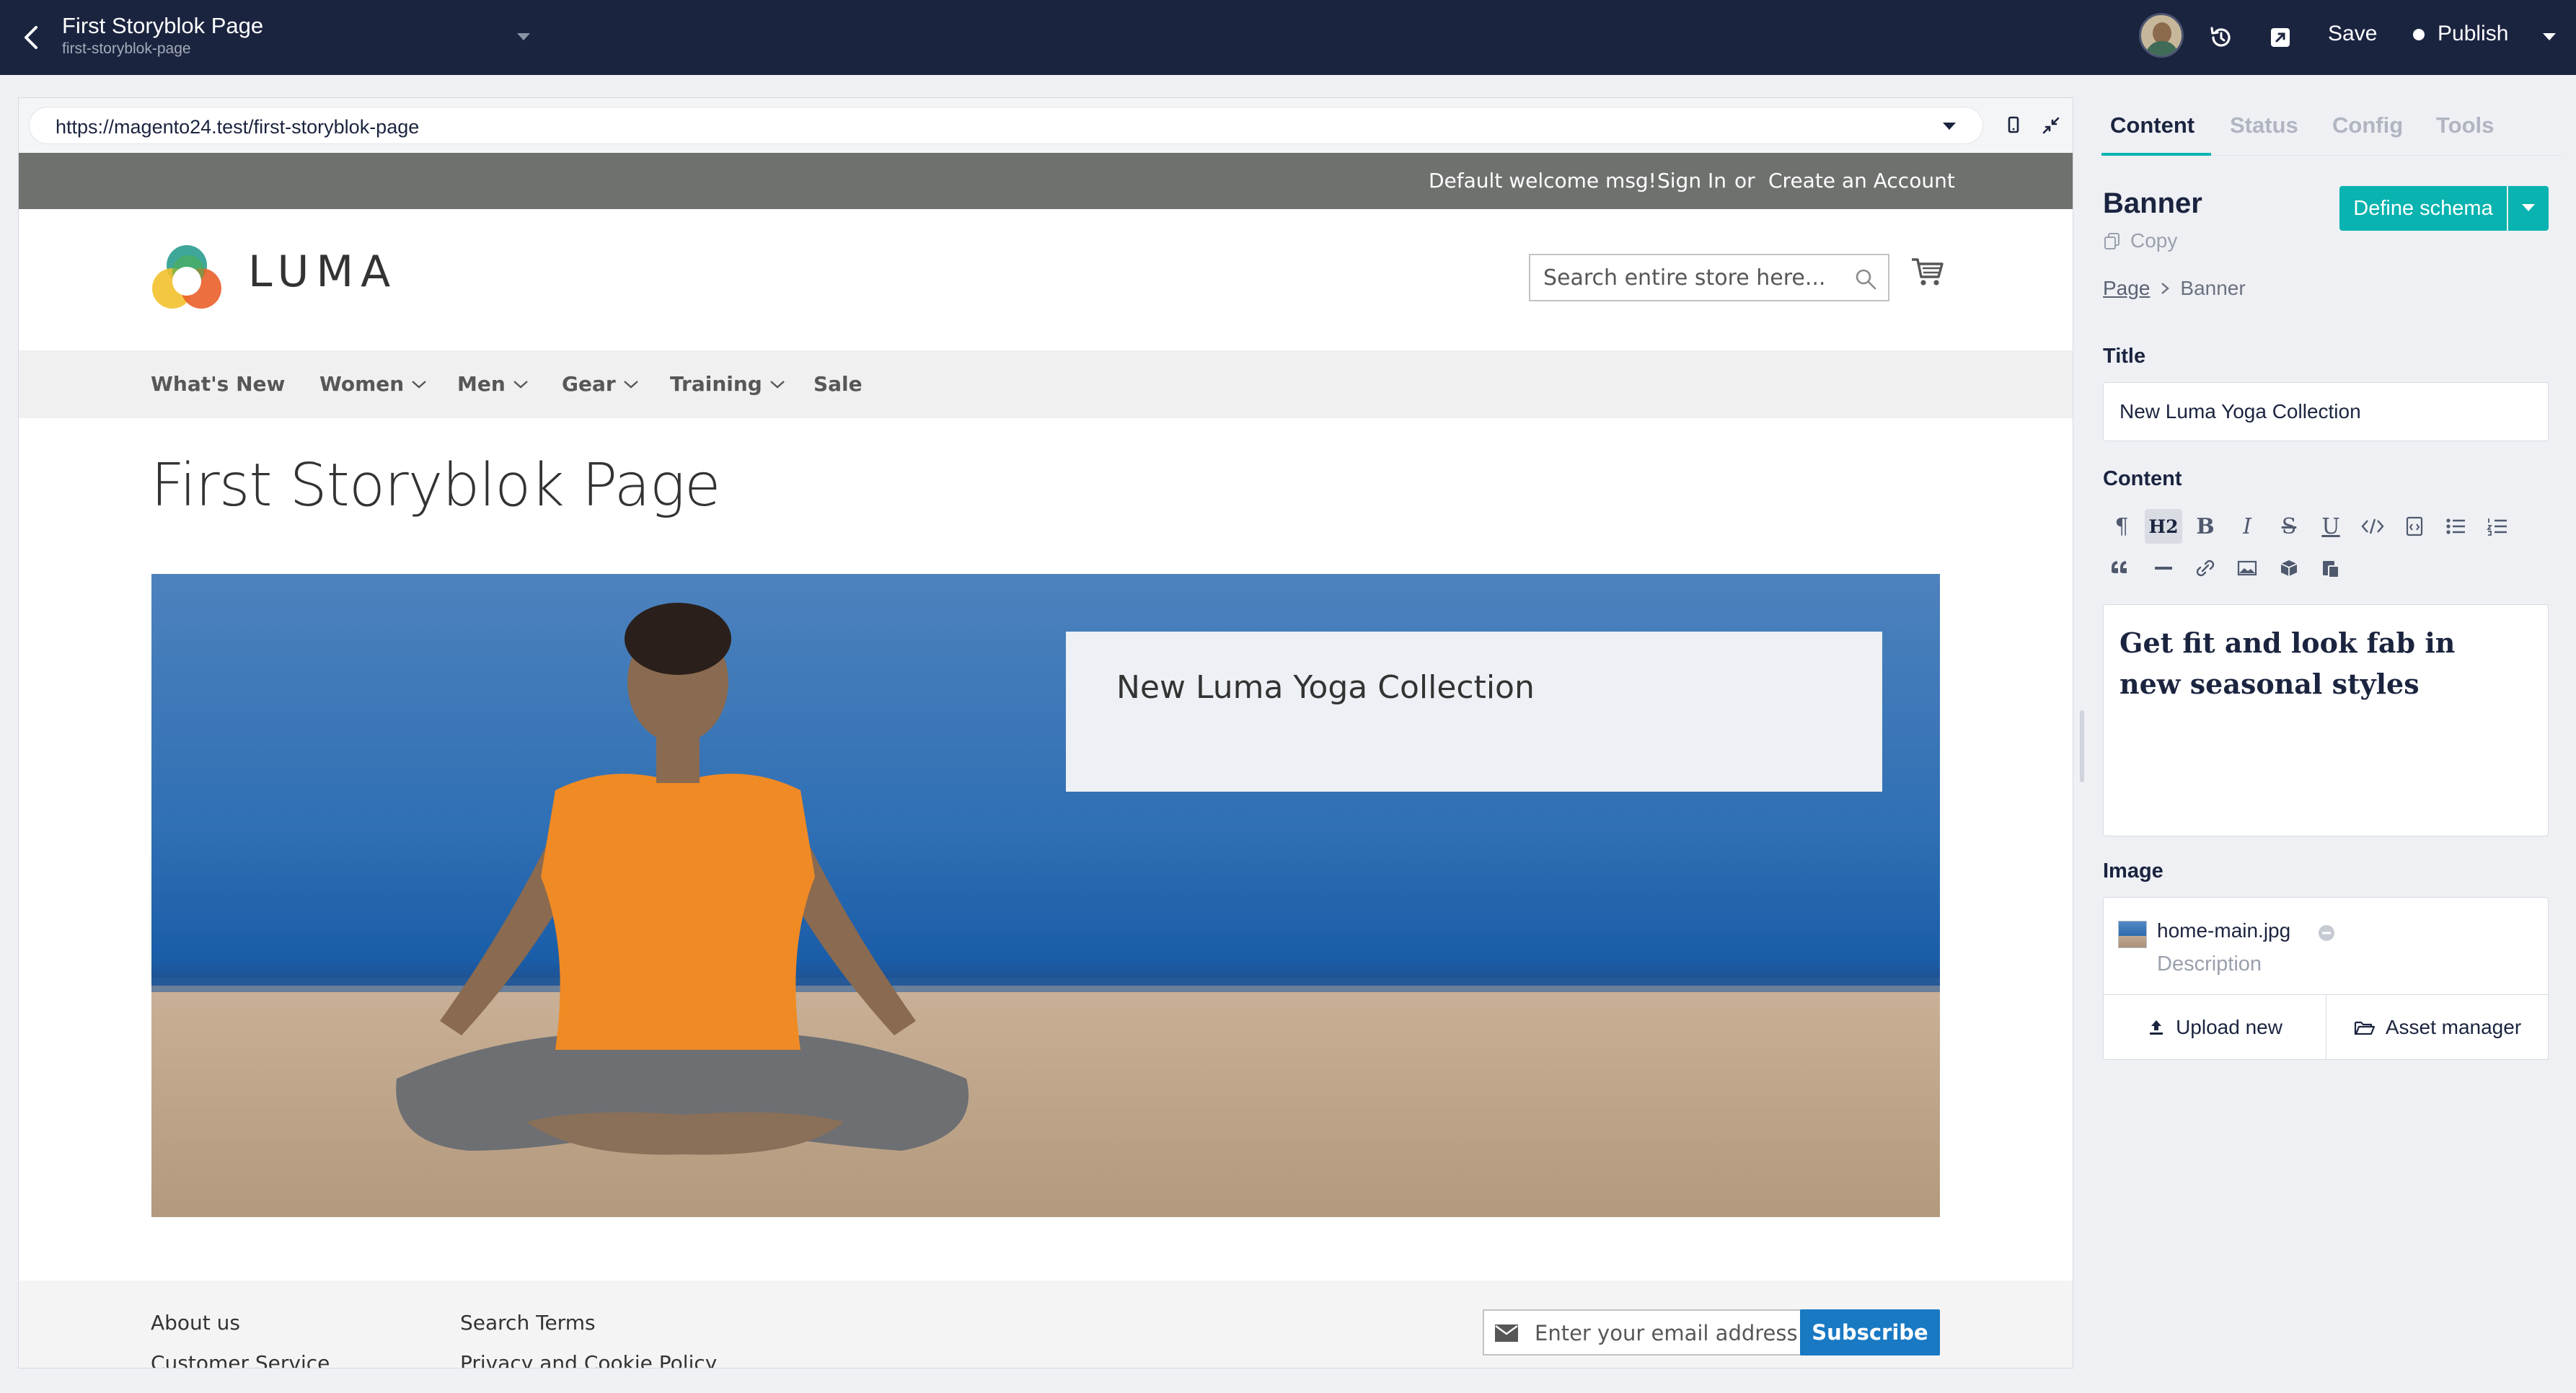 This screenshot has height=1393, width=2576. I want to click on nav-label: Women, so click(362, 384).